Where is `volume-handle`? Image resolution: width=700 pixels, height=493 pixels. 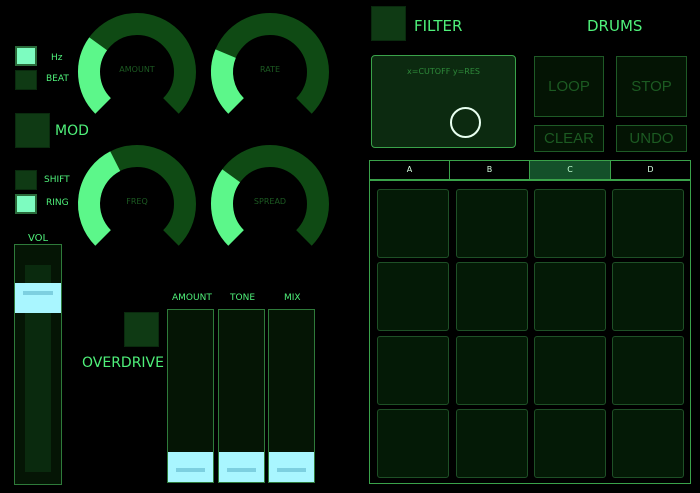
volume-handle is located at coordinates (38, 297).